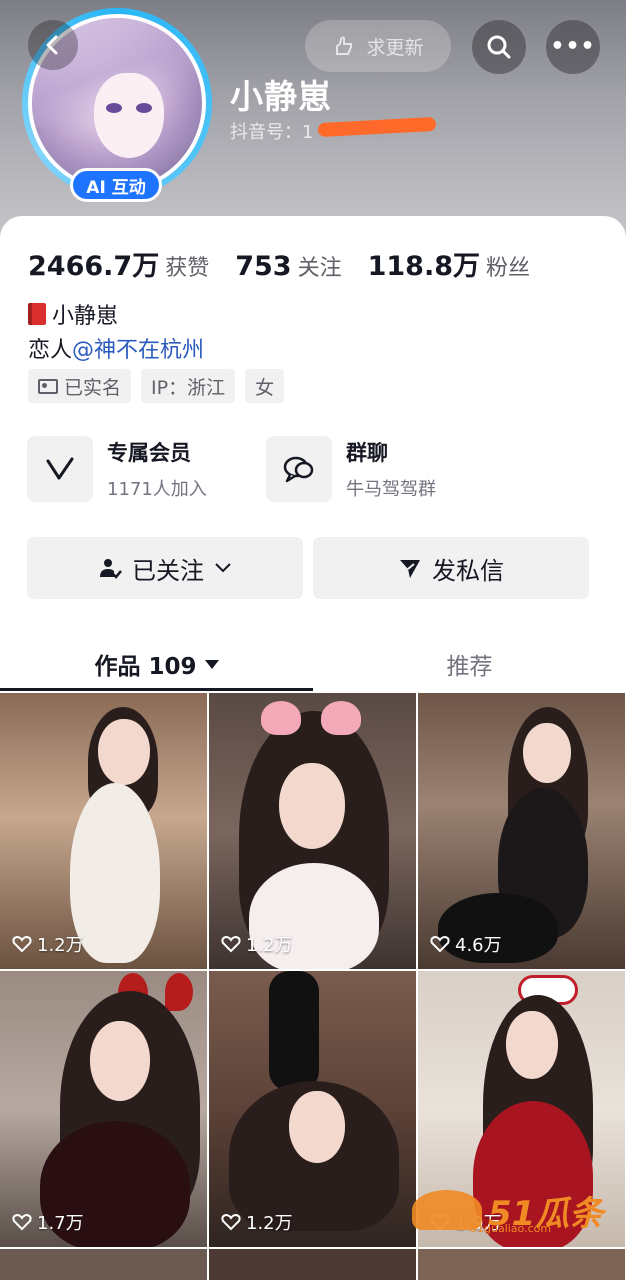 The height and width of the screenshot is (1280, 626). I want to click on content-tabs: 作品 109 推荐, so click(313, 664).